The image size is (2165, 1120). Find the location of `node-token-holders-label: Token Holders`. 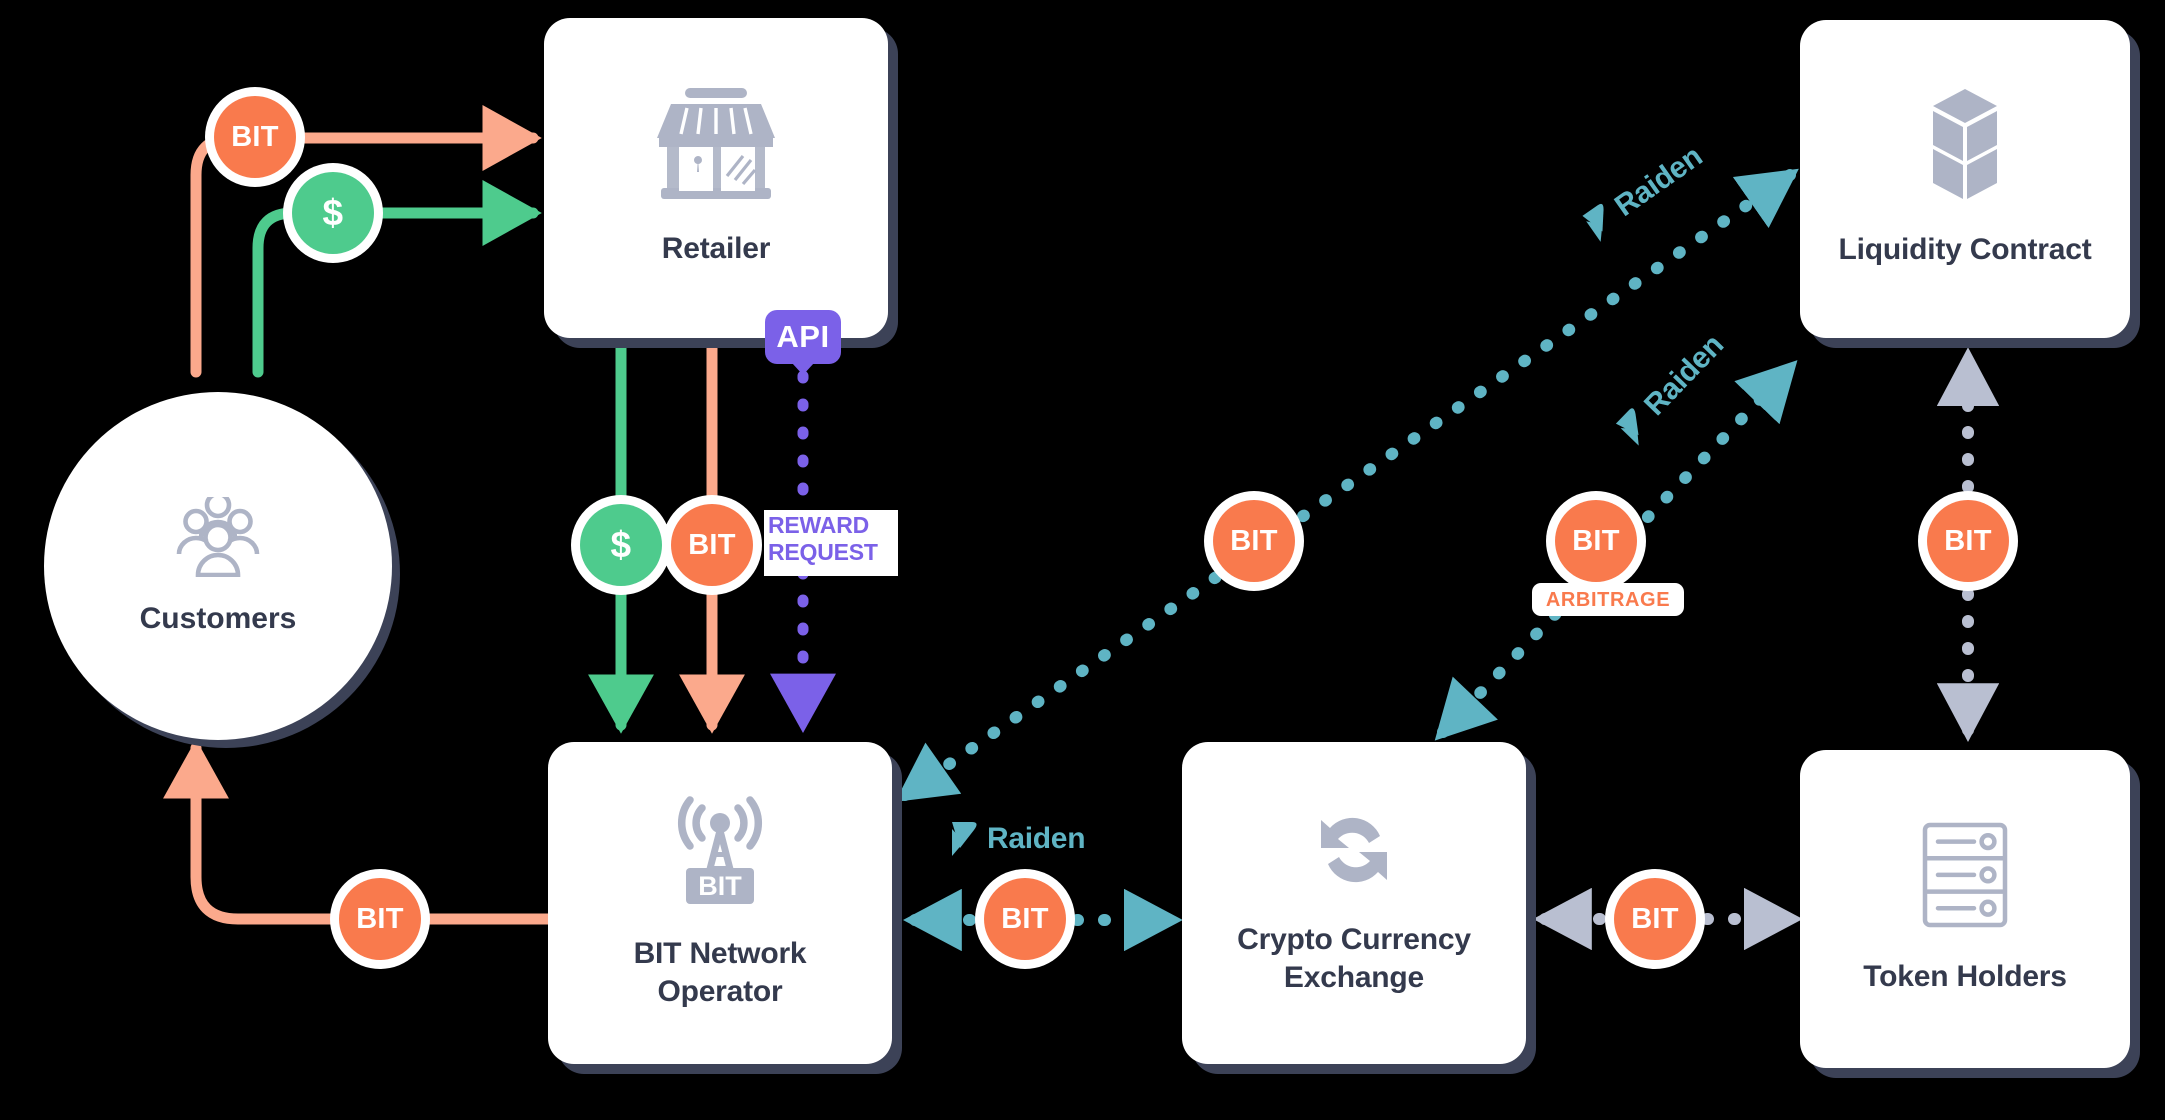

node-token-holders-label: Token Holders is located at coordinates (1965, 977).